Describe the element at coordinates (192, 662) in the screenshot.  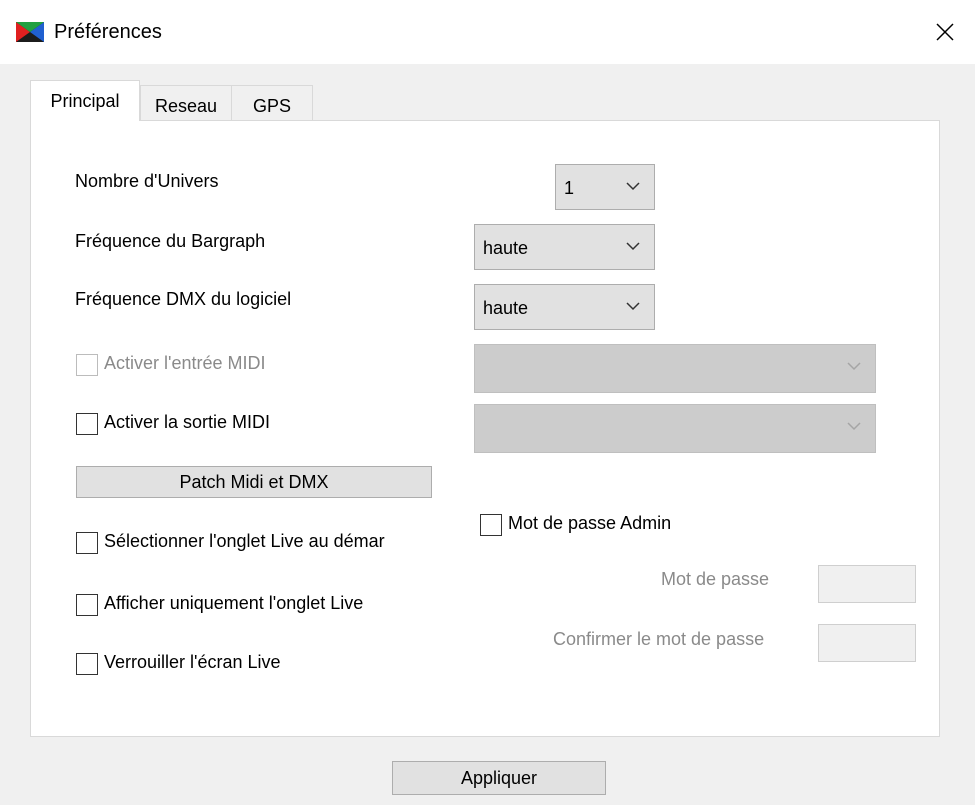
I see `lock-live-label: Verrouiller l'écran Live` at that location.